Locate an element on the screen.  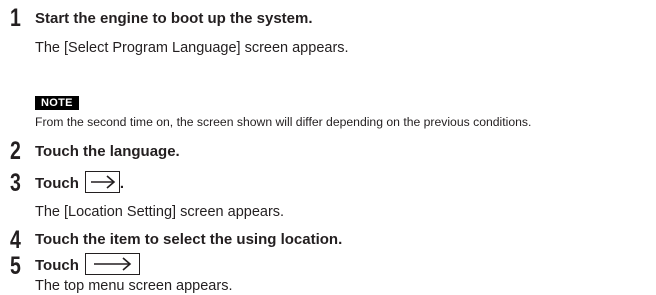
step-number: 5 is located at coordinates (15, 266).